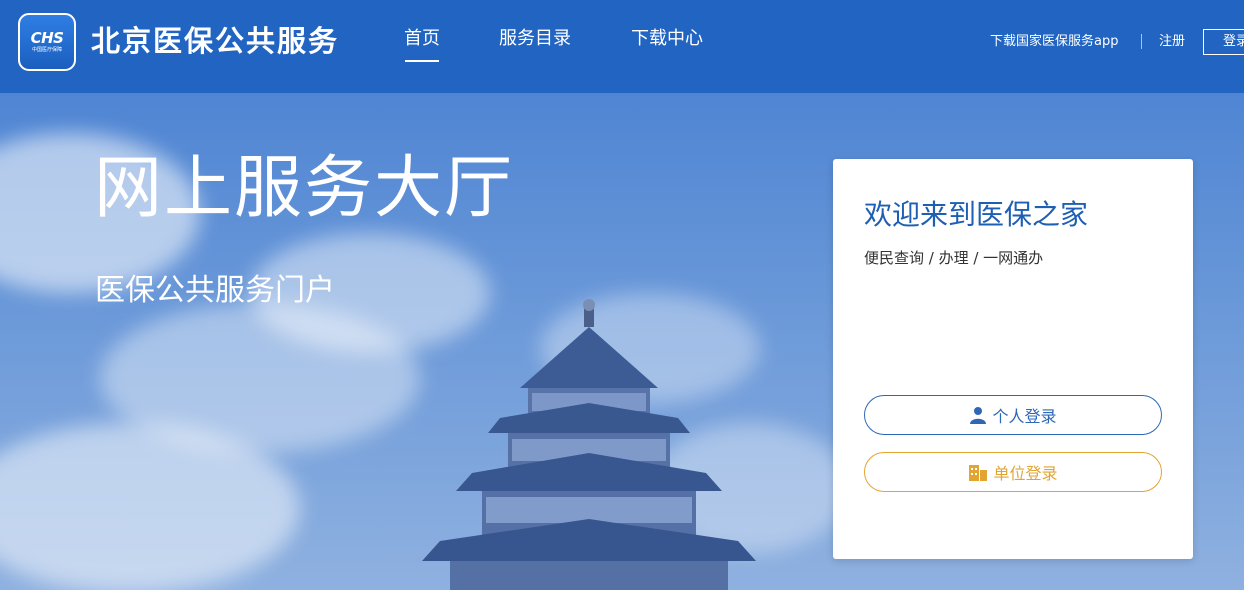  Describe the element at coordinates (215, 41) in the screenshot. I see `site-title: 北京医保公共服务` at that location.